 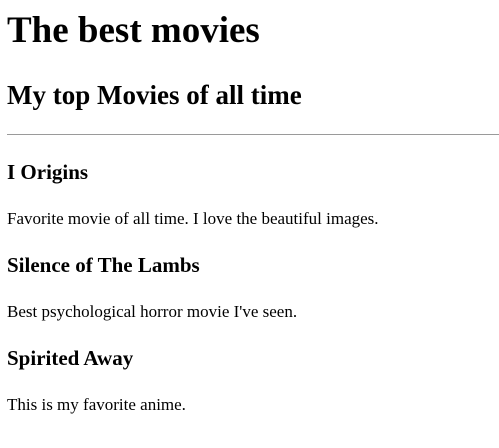 I want to click on movie-title: Silence of The Lambs, so click(x=103, y=265).